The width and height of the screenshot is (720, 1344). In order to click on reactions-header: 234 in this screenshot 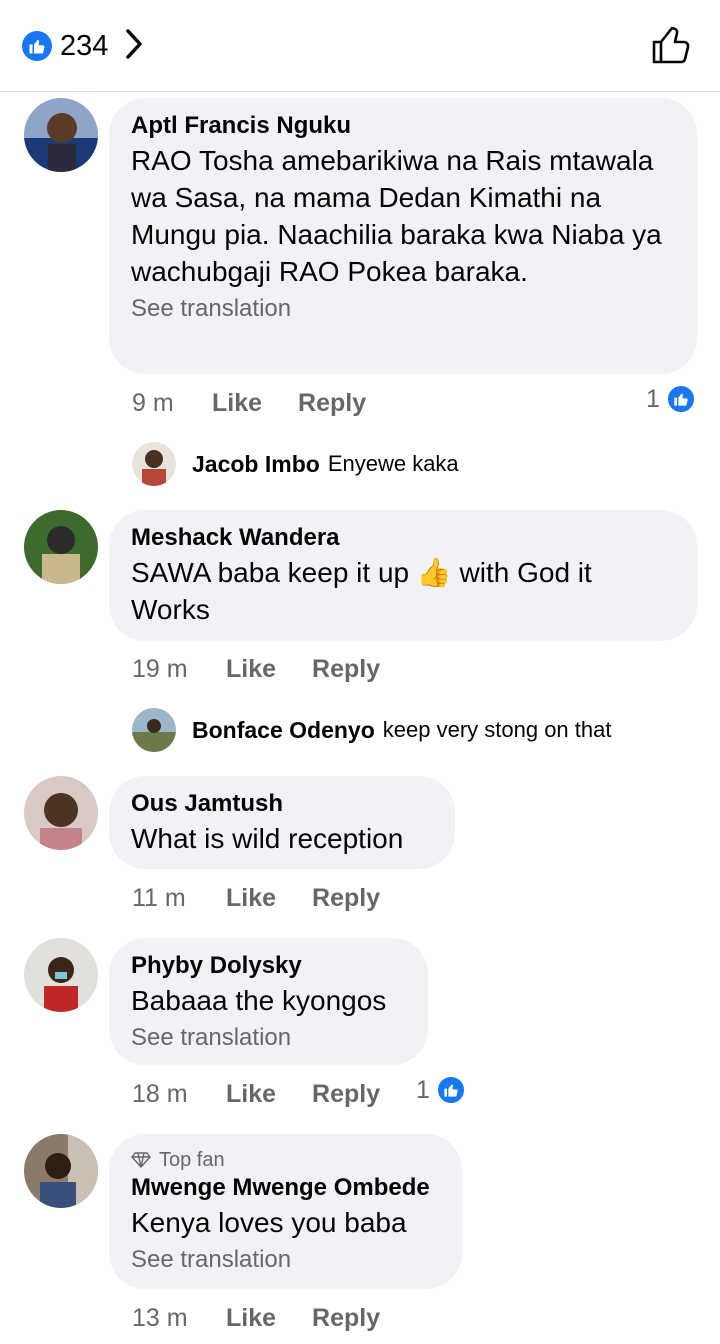, I will do `click(360, 46)`.